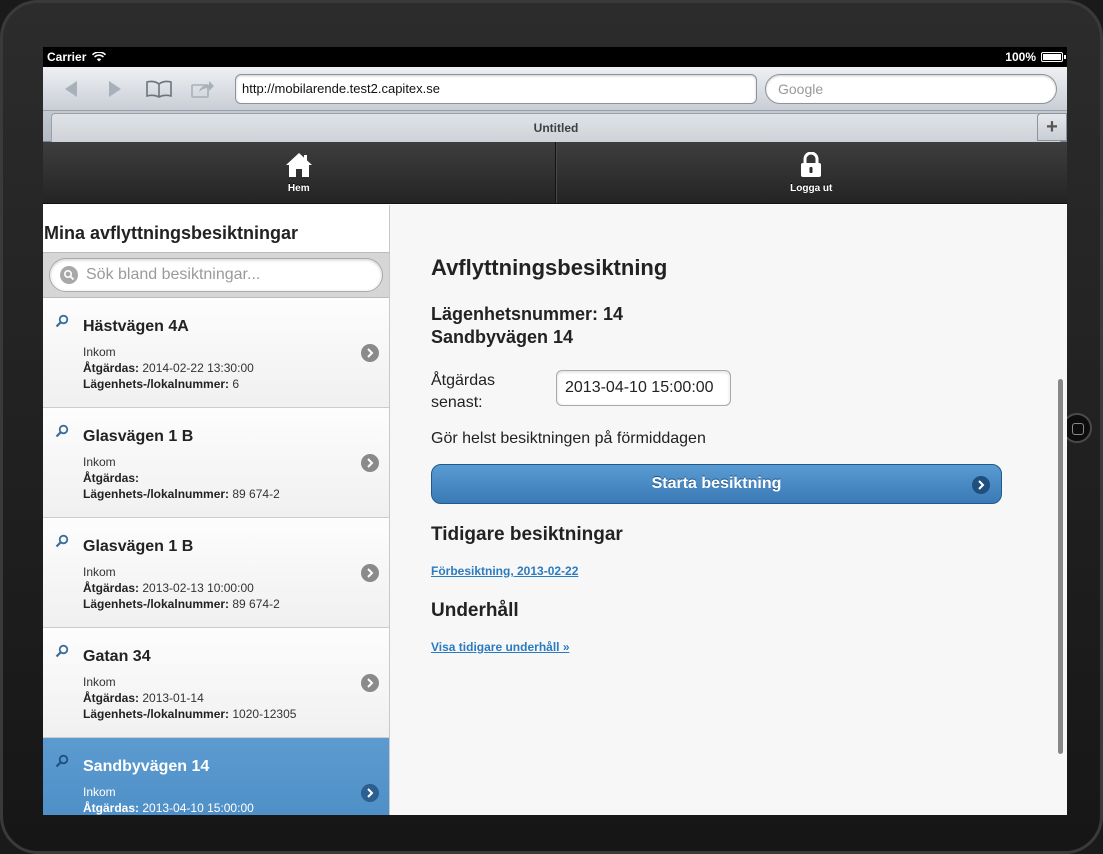 The image size is (1103, 854). Describe the element at coordinates (264, 714) in the screenshot. I see `list-item-unit: 1020-12305` at that location.